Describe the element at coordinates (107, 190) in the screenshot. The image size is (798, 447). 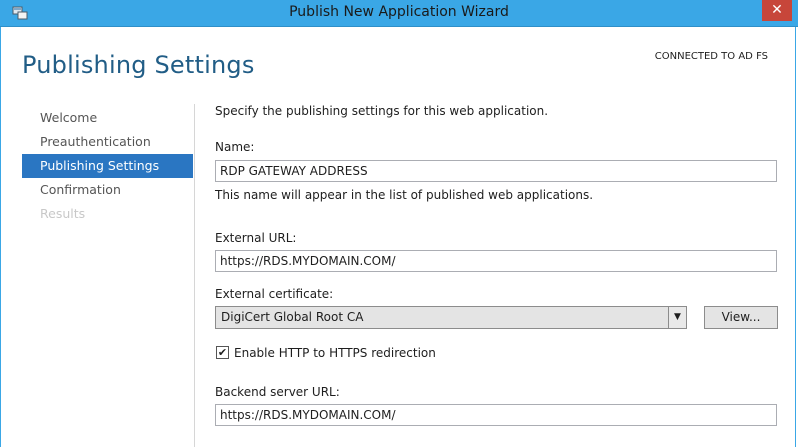
I see `step-confirmation: Confirmation` at that location.